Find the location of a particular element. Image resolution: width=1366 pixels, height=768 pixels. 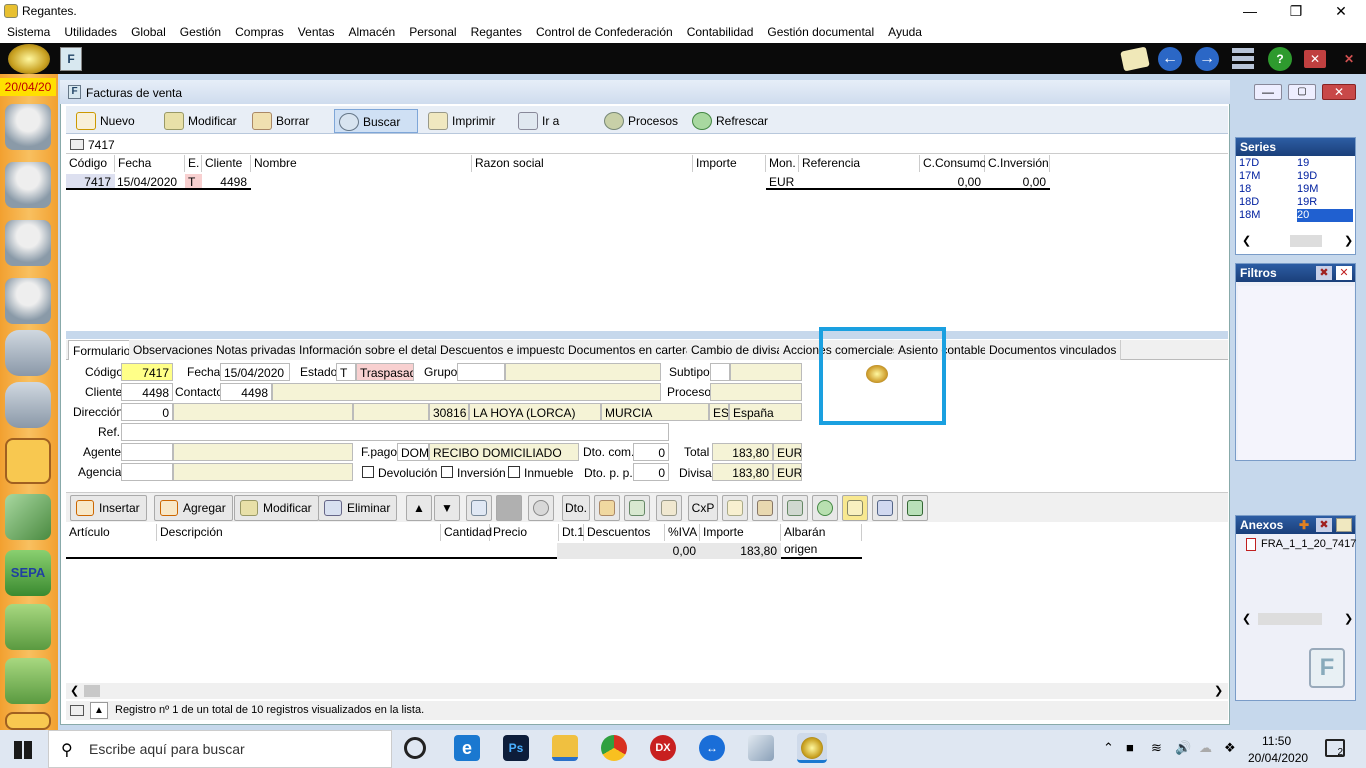

series-item: 17M is located at coordinates (1249, 176).